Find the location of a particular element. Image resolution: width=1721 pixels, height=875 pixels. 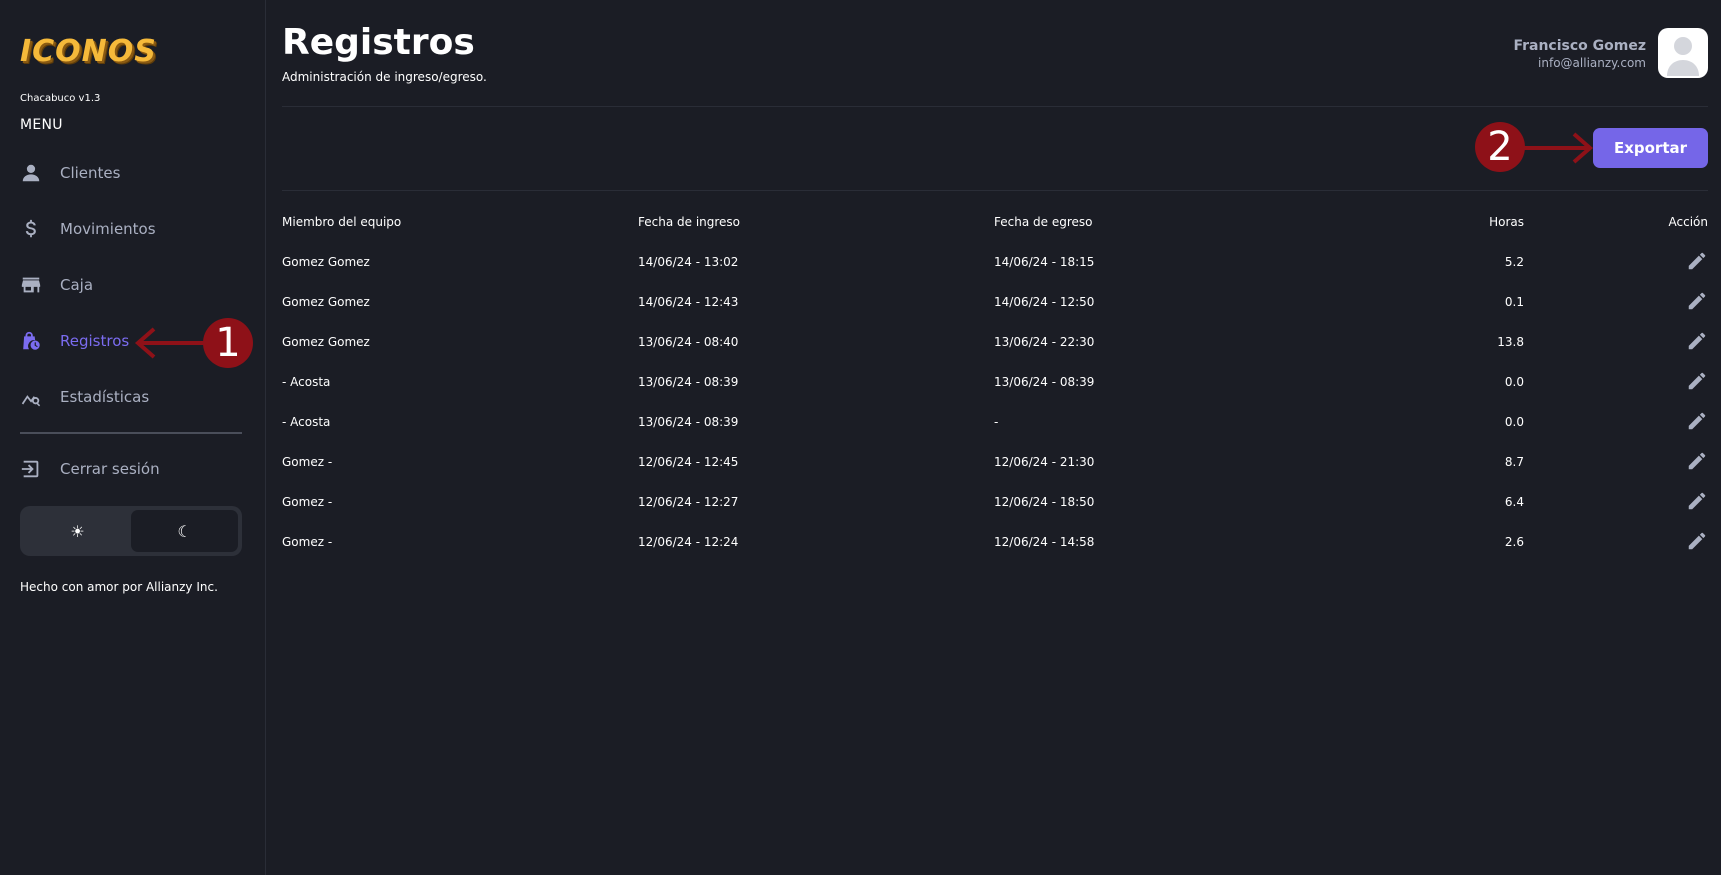

sidebar-item-estadisticas: Estadísticas is located at coordinates (130, 397).